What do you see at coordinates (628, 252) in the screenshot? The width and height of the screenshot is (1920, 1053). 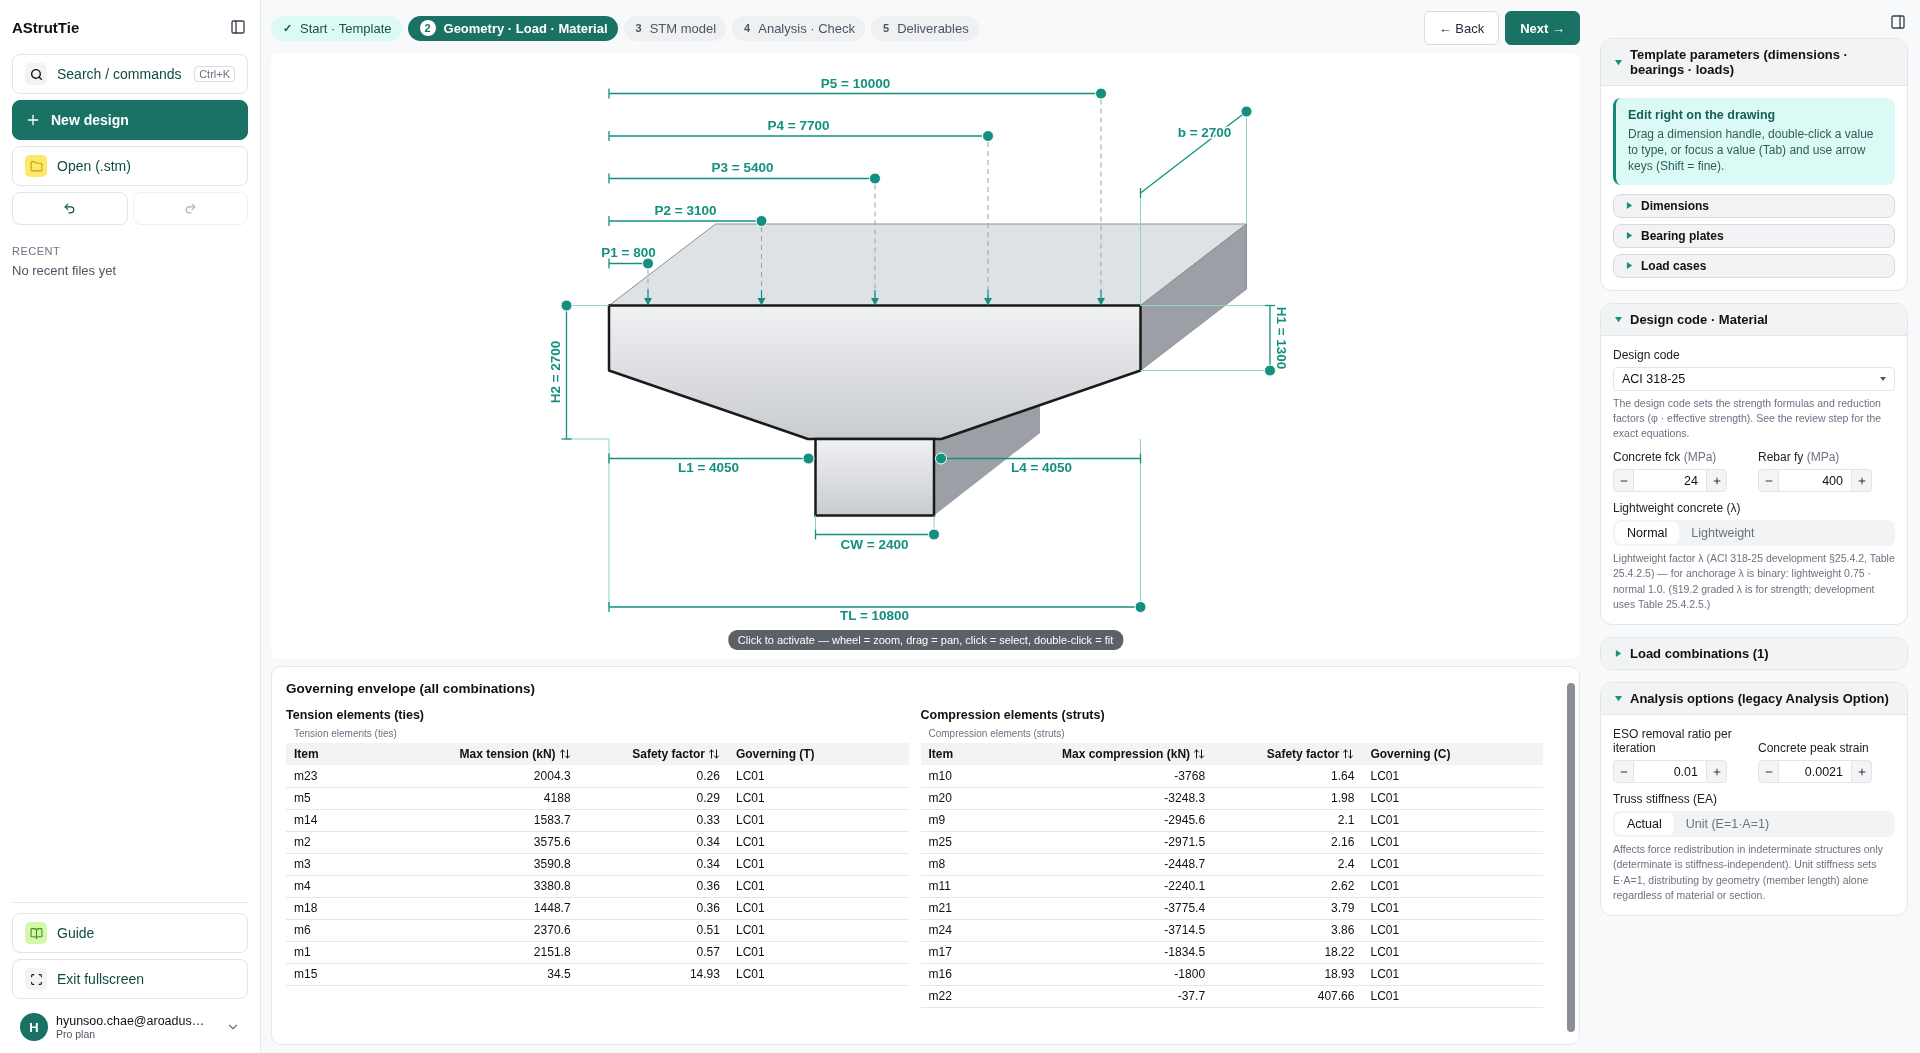 I see `dimension-value: P1 = 800` at bounding box center [628, 252].